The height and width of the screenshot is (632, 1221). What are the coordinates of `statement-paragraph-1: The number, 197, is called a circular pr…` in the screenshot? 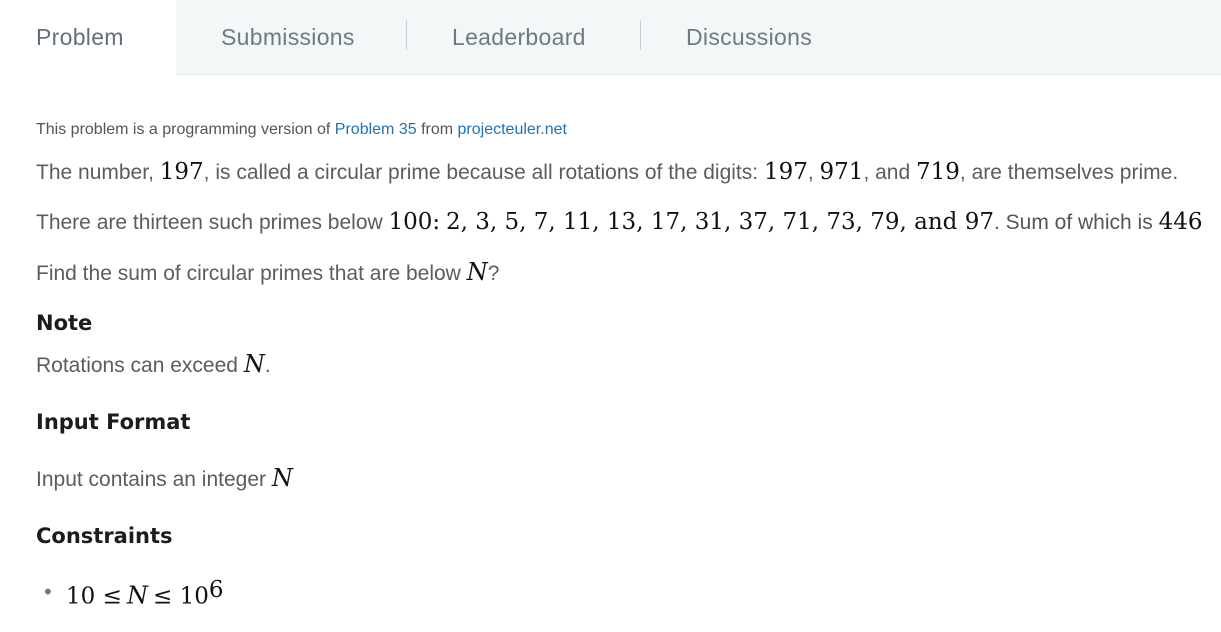 It's located at (607, 172).